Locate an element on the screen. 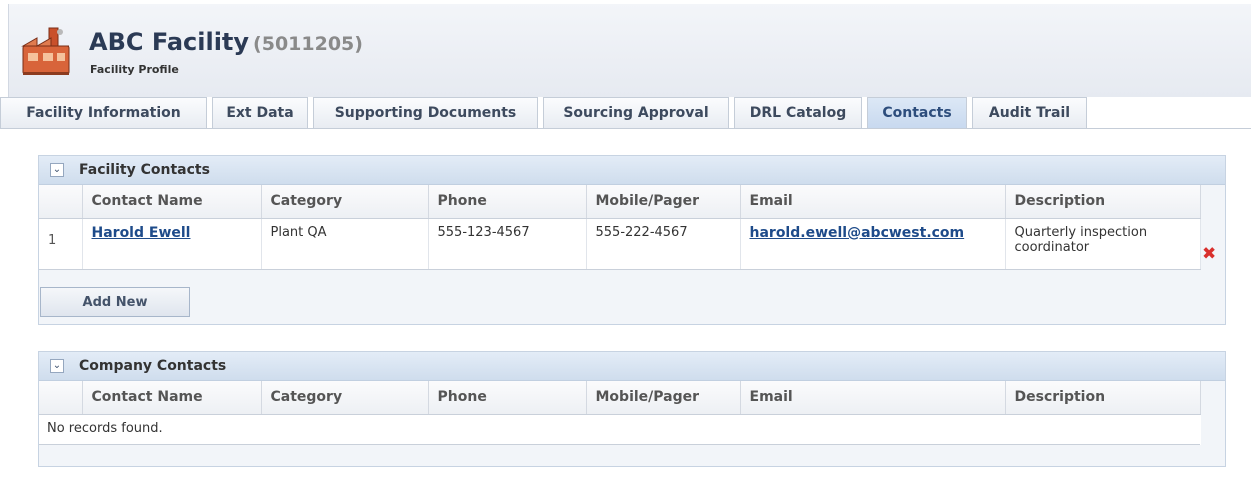 Image resolution: width=1251 pixels, height=480 pixels. description-cell: Quarterly inspection coordinator is located at coordinates (1103, 244).